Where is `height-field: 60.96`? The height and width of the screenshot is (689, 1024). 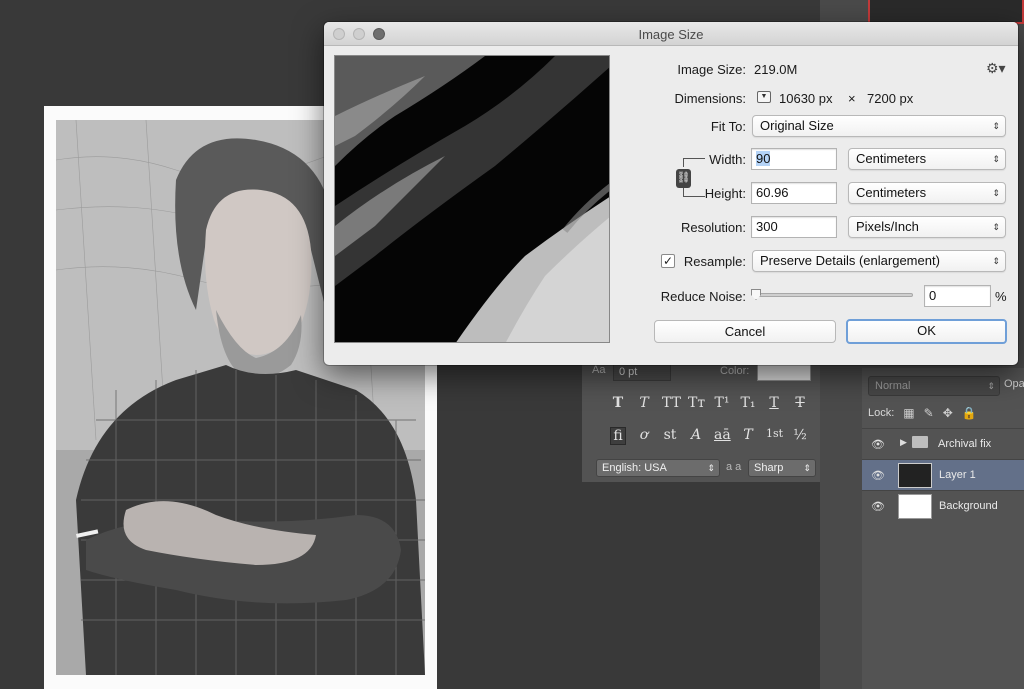
height-field: 60.96 is located at coordinates (794, 193).